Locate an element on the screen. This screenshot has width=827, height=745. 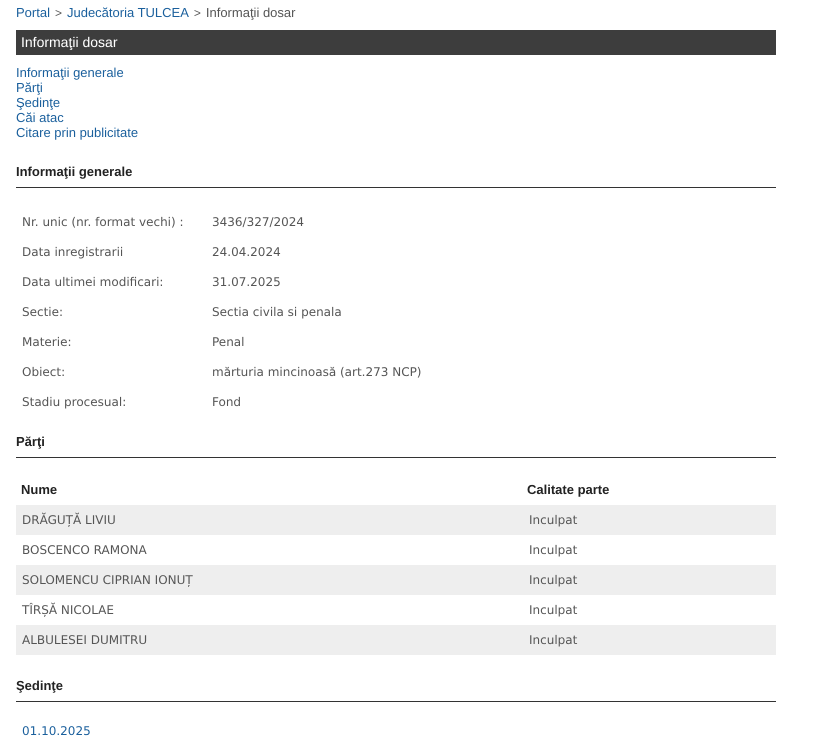
field-label: Materie: is located at coordinates (46, 342).